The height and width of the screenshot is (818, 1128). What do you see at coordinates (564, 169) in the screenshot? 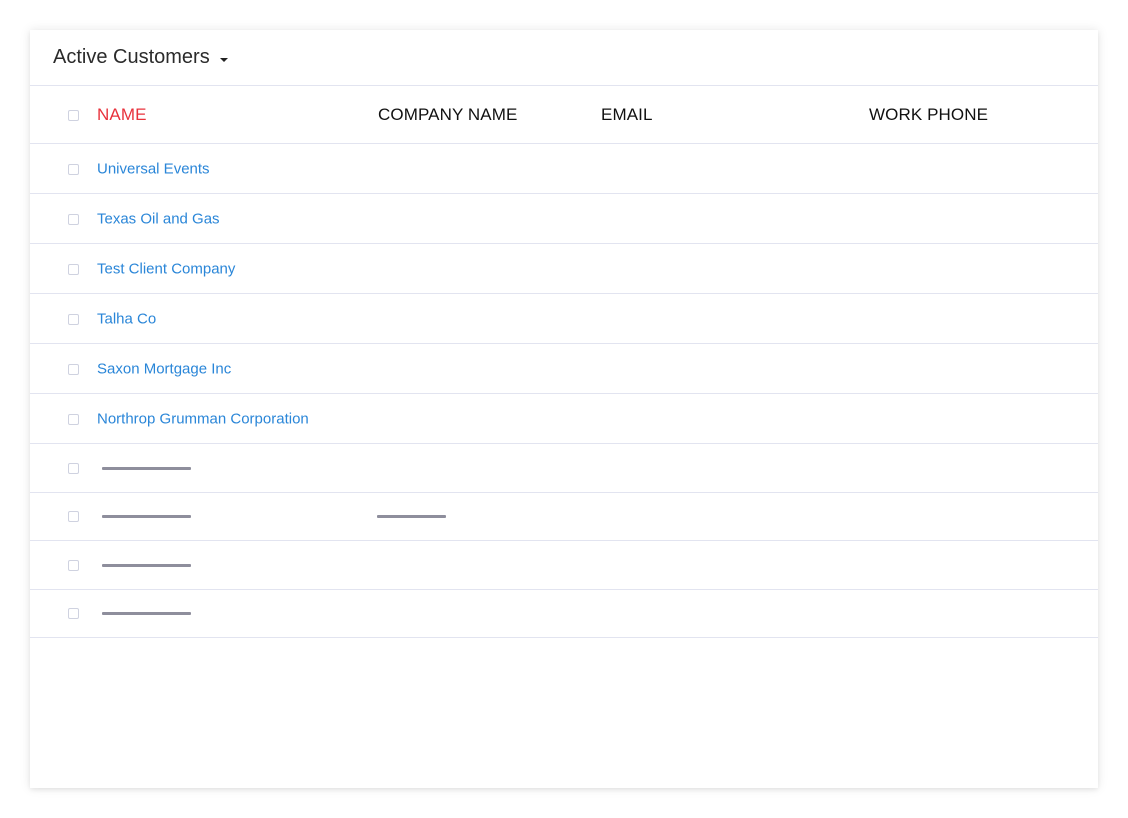
I see `table-row: Universal Events` at bounding box center [564, 169].